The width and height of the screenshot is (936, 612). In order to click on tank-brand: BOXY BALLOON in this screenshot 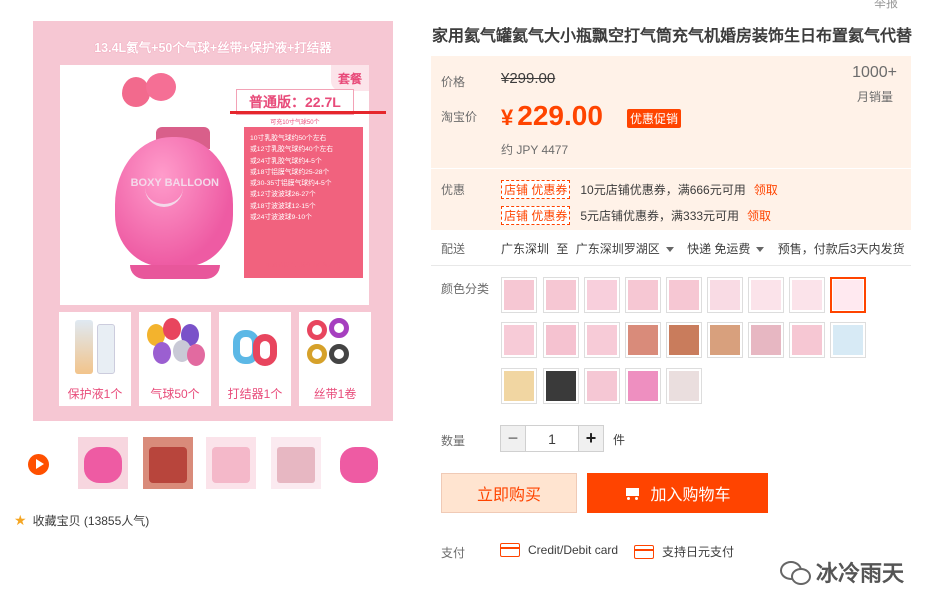, I will do `click(174, 183)`.